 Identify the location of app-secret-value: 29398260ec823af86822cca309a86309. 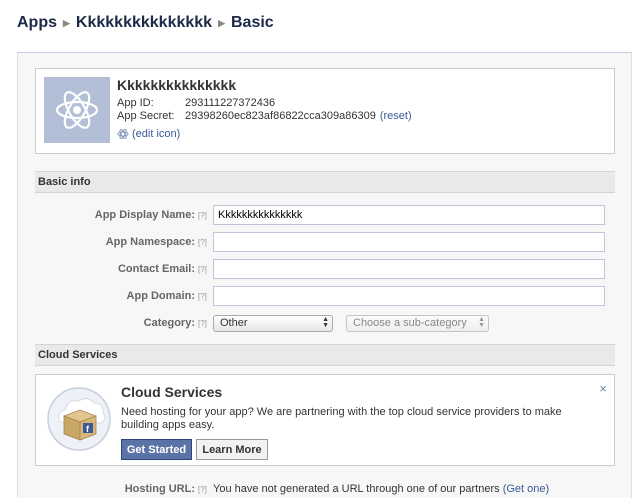
(280, 116).